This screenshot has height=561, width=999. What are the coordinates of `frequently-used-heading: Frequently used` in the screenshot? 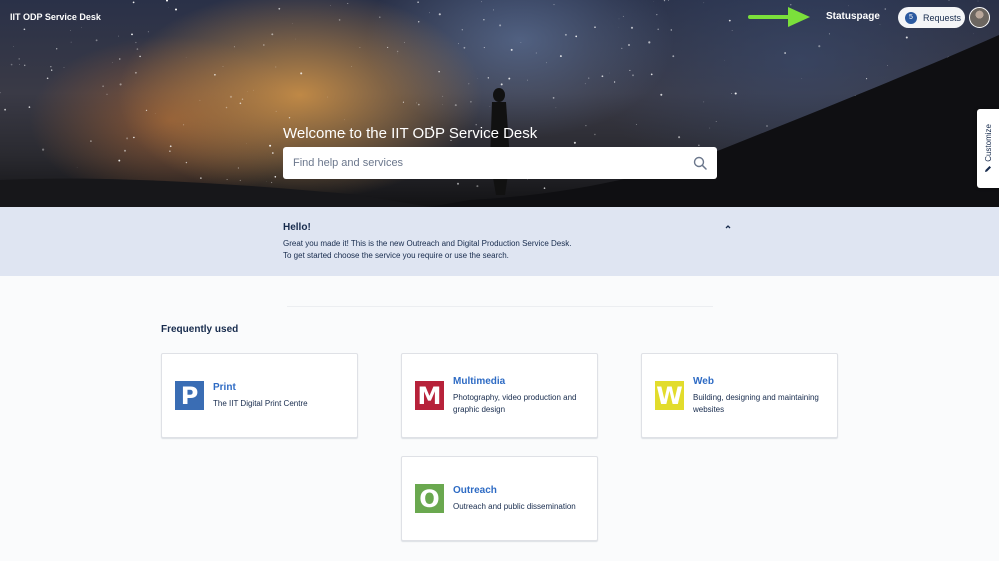 It's located at (200, 329).